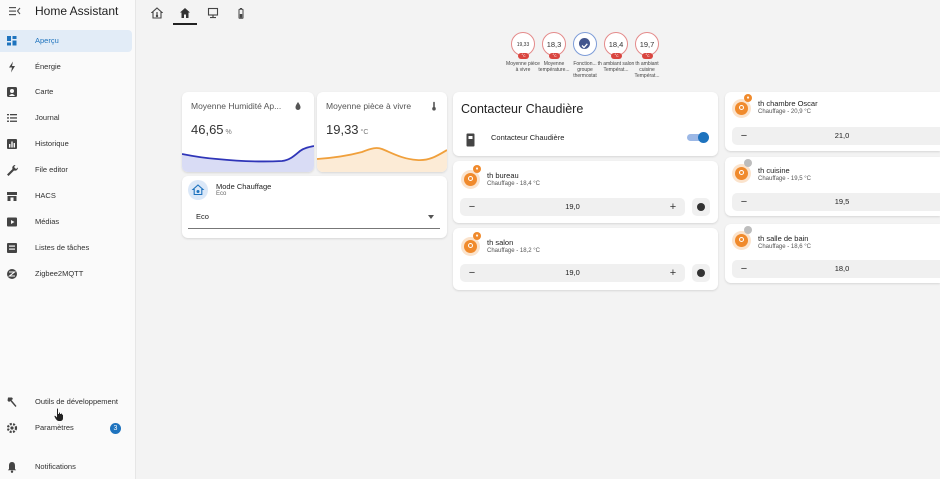  What do you see at coordinates (66, 222) in the screenshot?
I see `sidebar-item-medias: Médias` at bounding box center [66, 222].